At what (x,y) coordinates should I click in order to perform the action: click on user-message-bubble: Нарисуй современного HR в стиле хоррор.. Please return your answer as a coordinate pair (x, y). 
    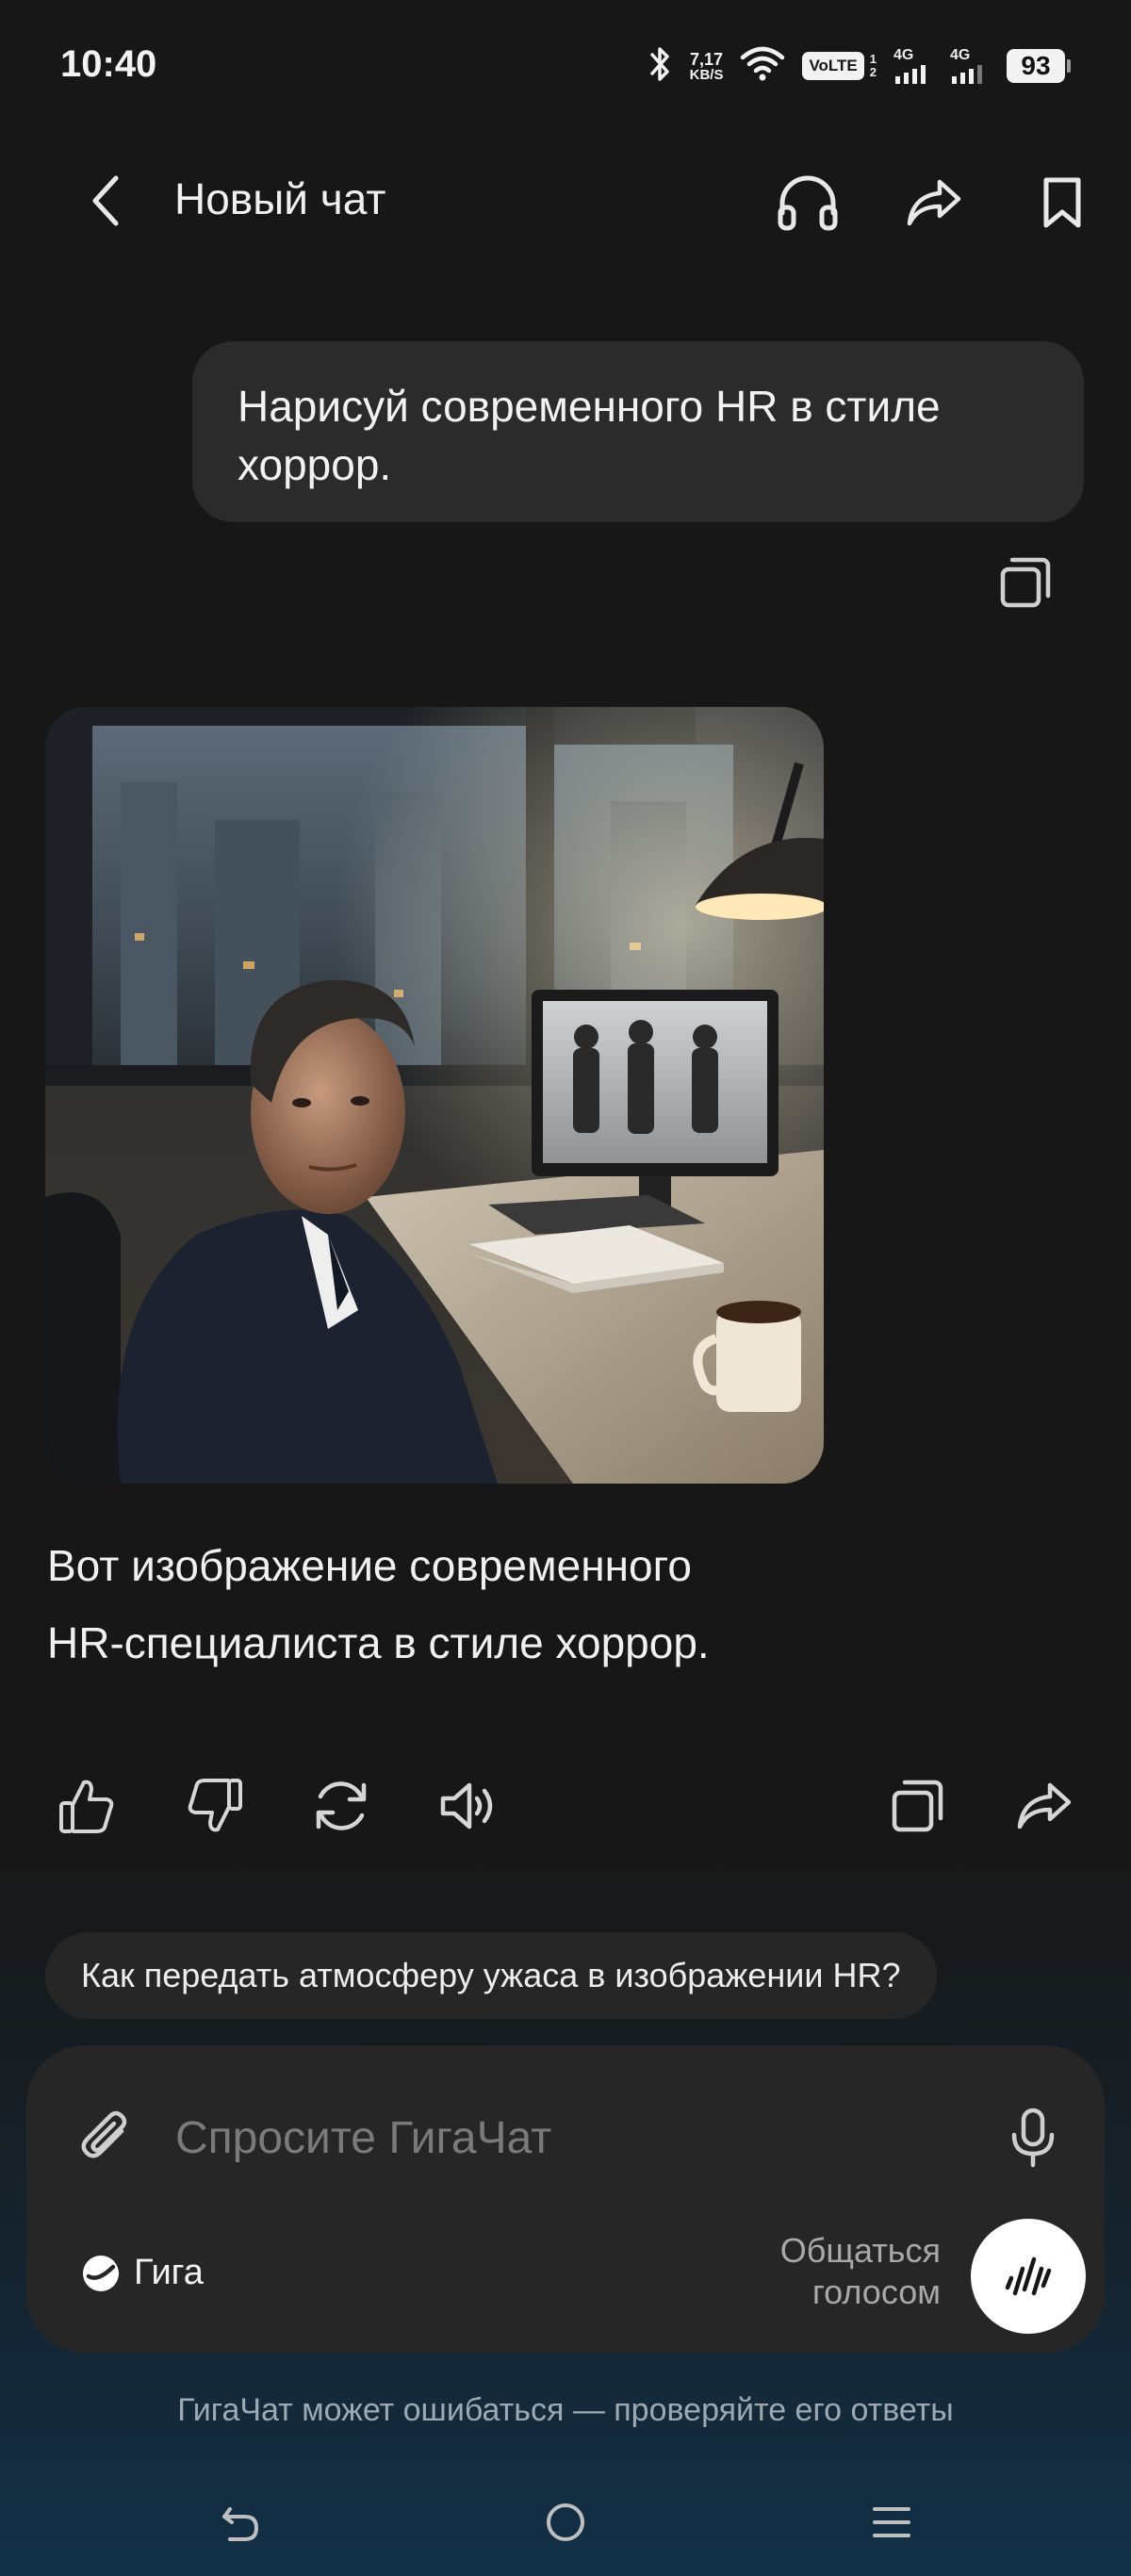
    Looking at the image, I should click on (638, 431).